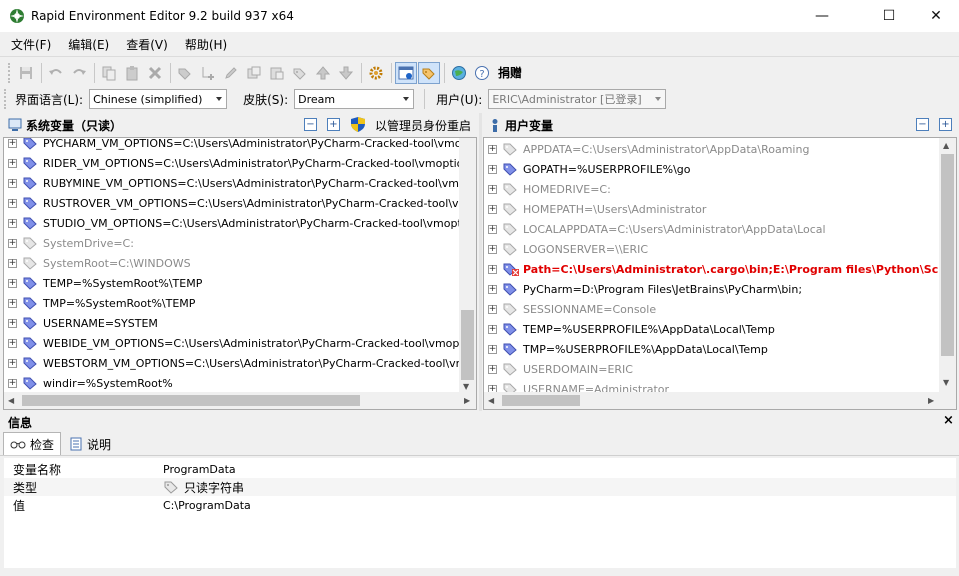 This screenshot has height=576, width=959. Describe the element at coordinates (231, 73) in the screenshot. I see `edit-button` at that location.